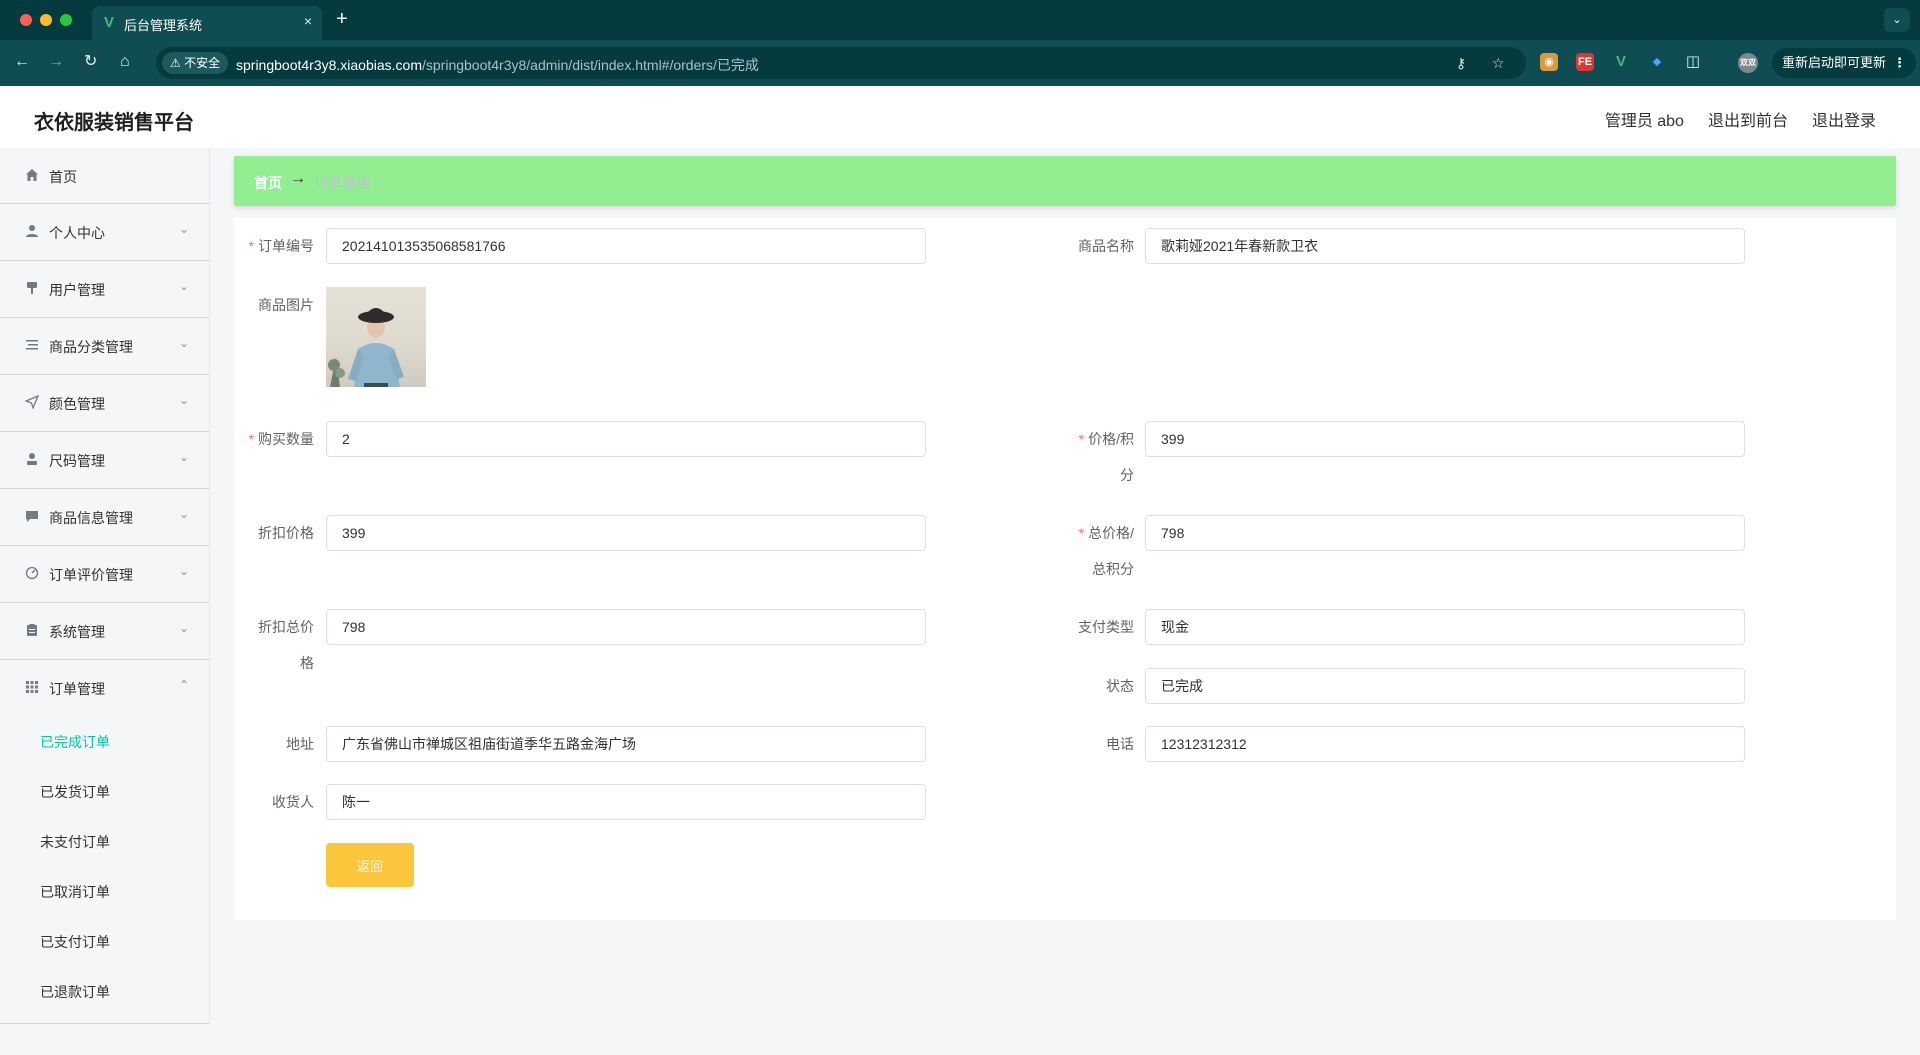  Describe the element at coordinates (32, 517) in the screenshot. I see `message-icon` at that location.